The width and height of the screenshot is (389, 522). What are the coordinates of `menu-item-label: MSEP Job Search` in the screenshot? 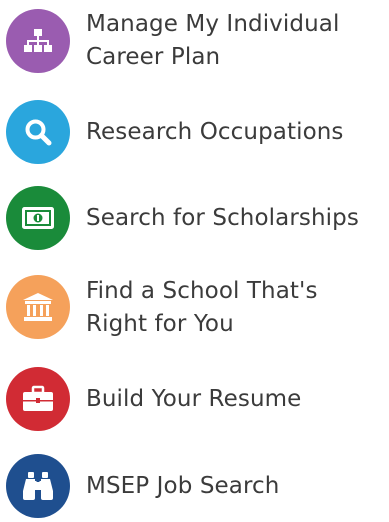 It's located at (183, 486).